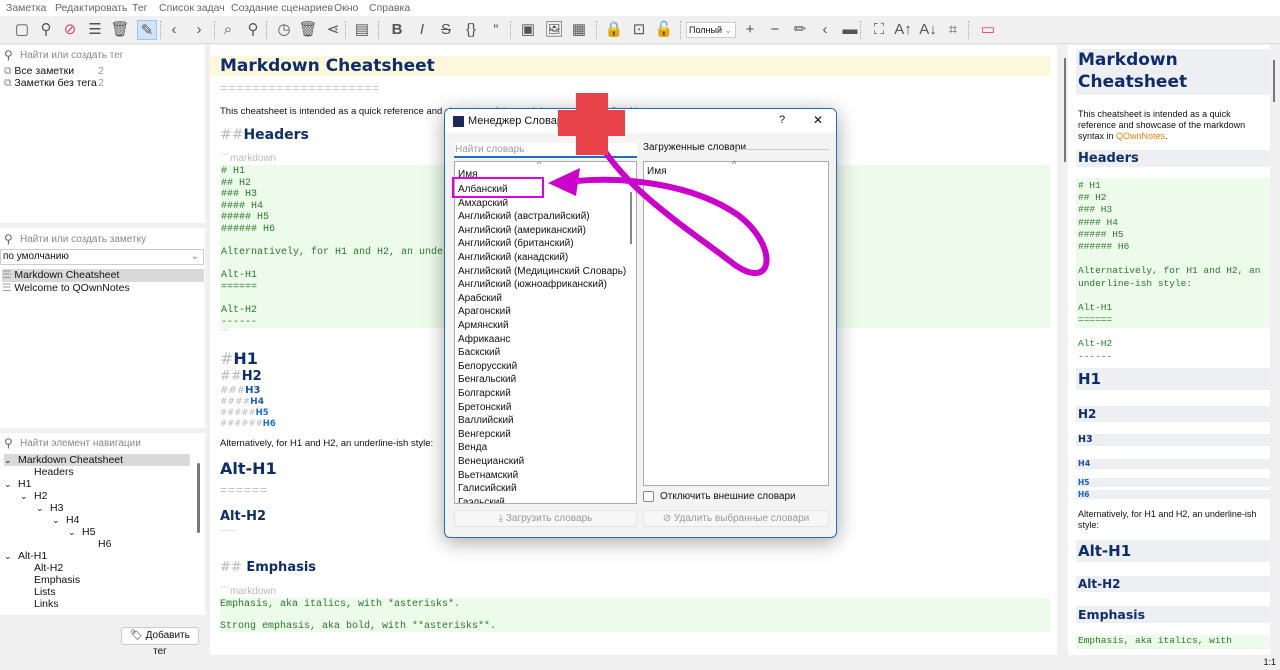  I want to click on navigation-item: Headers, so click(47, 472).